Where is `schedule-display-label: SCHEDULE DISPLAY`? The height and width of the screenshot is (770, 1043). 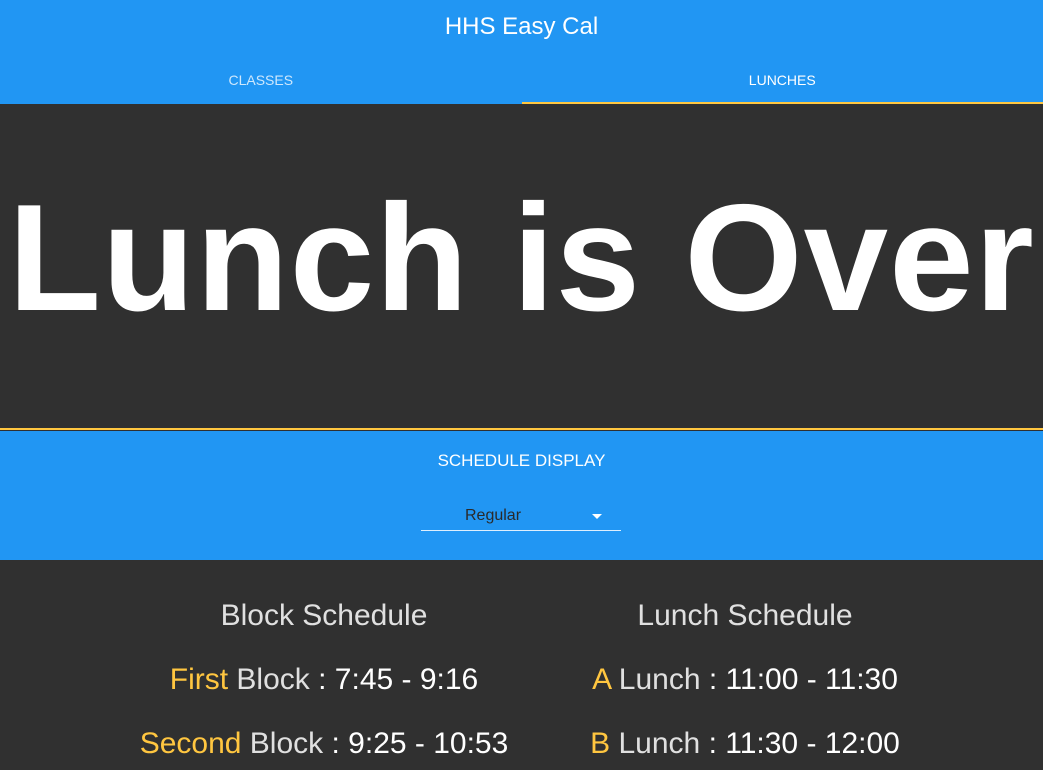
schedule-display-label: SCHEDULE DISPLAY is located at coordinates (521, 460).